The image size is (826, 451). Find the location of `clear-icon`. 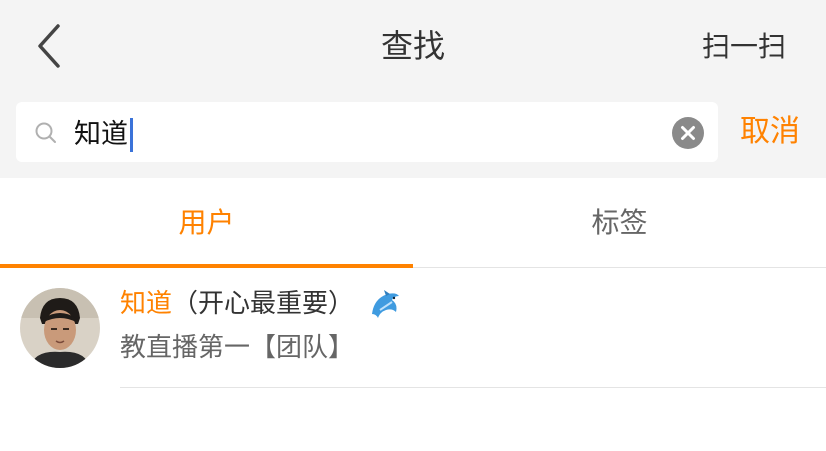

clear-icon is located at coordinates (688, 133).